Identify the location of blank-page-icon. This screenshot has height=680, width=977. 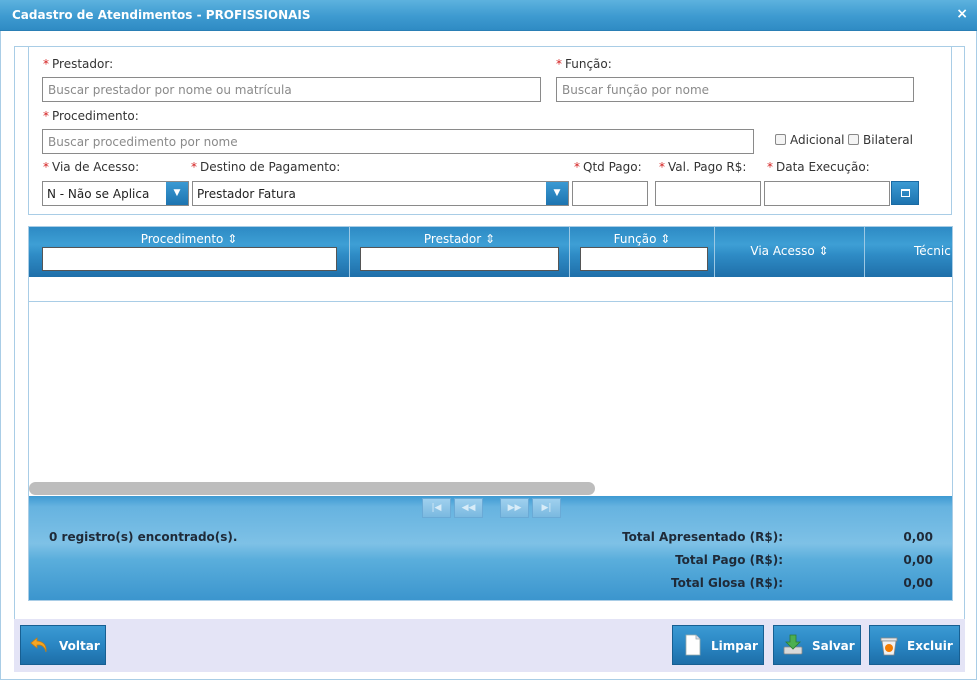
(693, 645).